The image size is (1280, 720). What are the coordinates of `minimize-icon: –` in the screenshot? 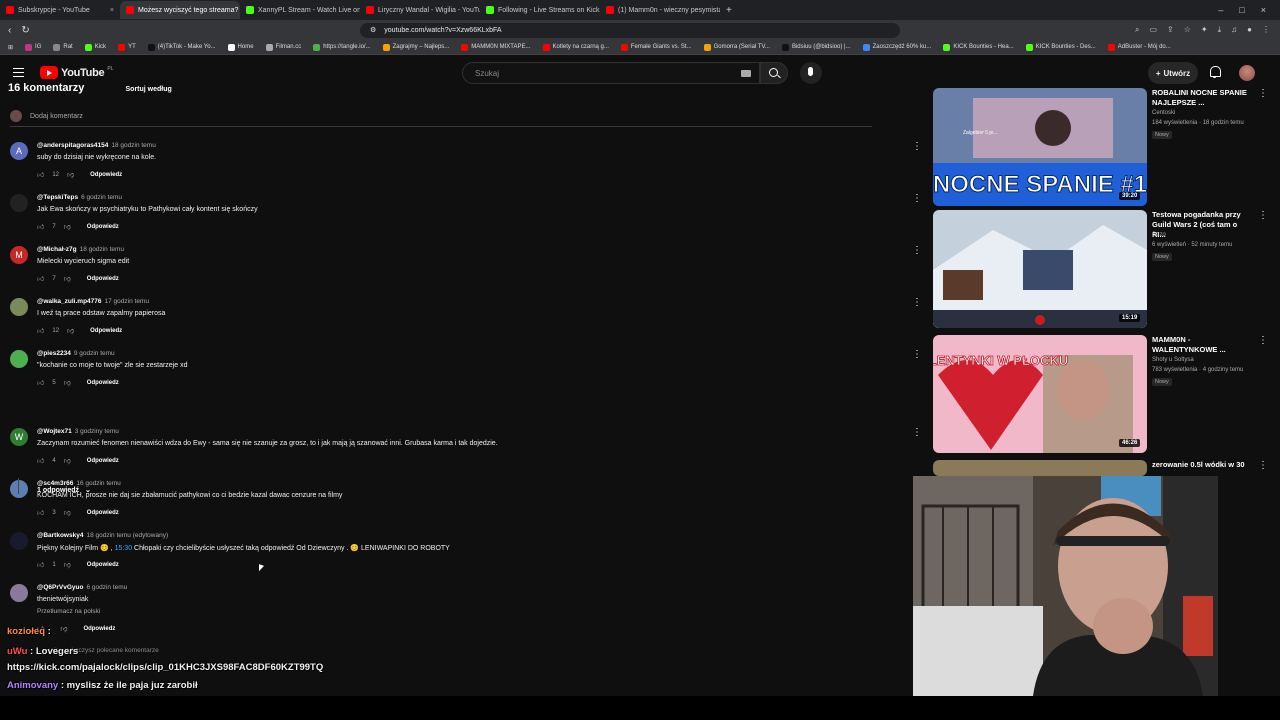 It's located at (1220, 10).